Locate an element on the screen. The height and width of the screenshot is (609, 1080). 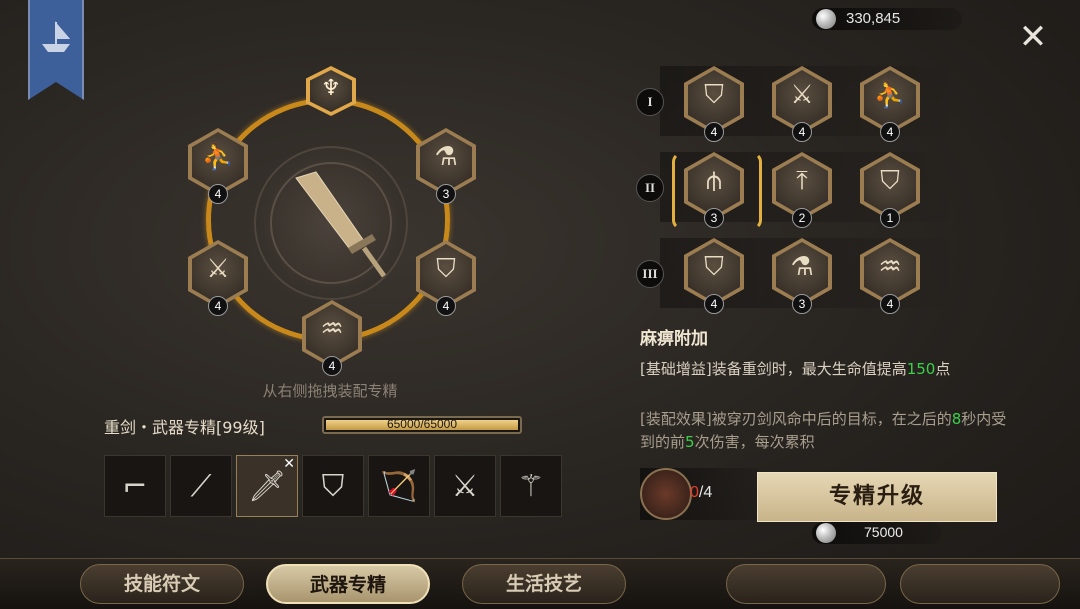
spec-cell-2-1: ⫛ 3 is located at coordinates (714, 190).